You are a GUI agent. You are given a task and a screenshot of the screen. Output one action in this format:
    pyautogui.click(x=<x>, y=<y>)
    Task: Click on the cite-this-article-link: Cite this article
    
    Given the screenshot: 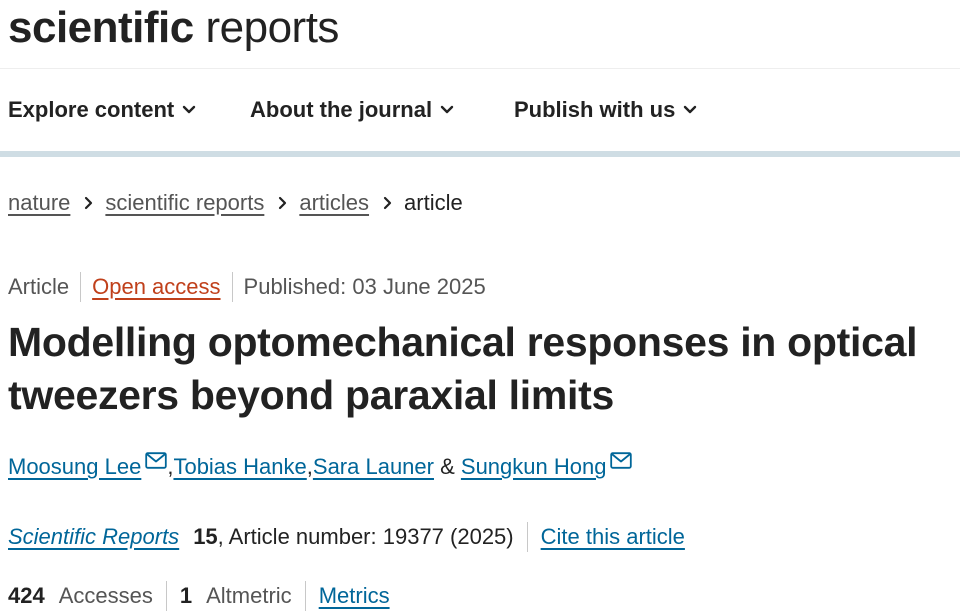 What is the action you would take?
    pyautogui.click(x=613, y=537)
    